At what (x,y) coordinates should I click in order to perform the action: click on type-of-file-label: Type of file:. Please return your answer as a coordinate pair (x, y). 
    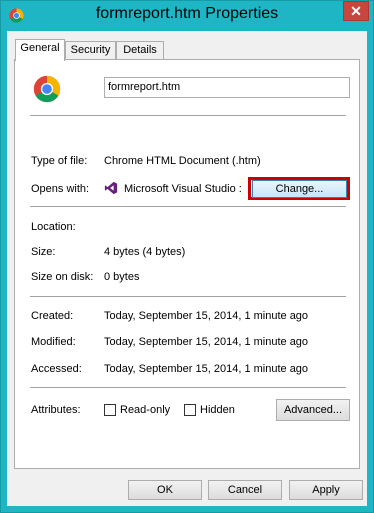
    Looking at the image, I should click on (59, 161).